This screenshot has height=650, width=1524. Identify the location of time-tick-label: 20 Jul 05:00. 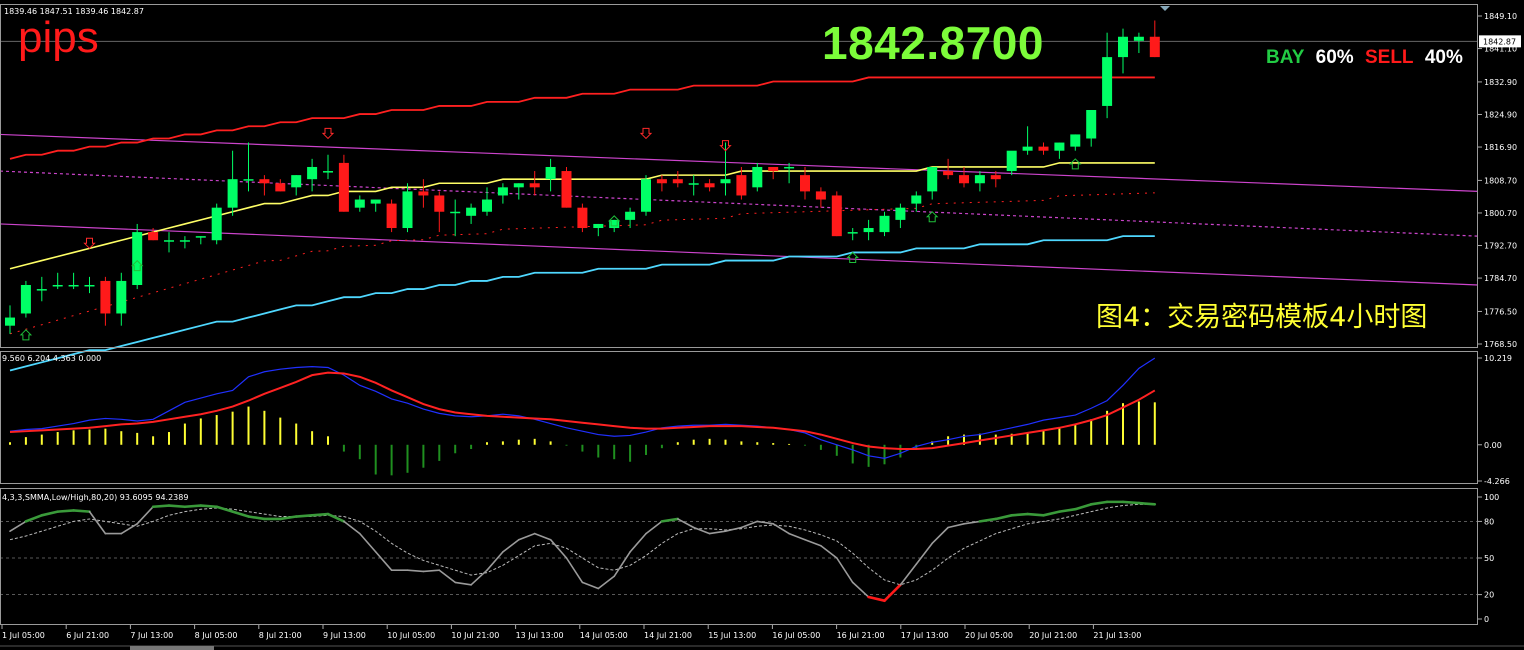
(989, 635).